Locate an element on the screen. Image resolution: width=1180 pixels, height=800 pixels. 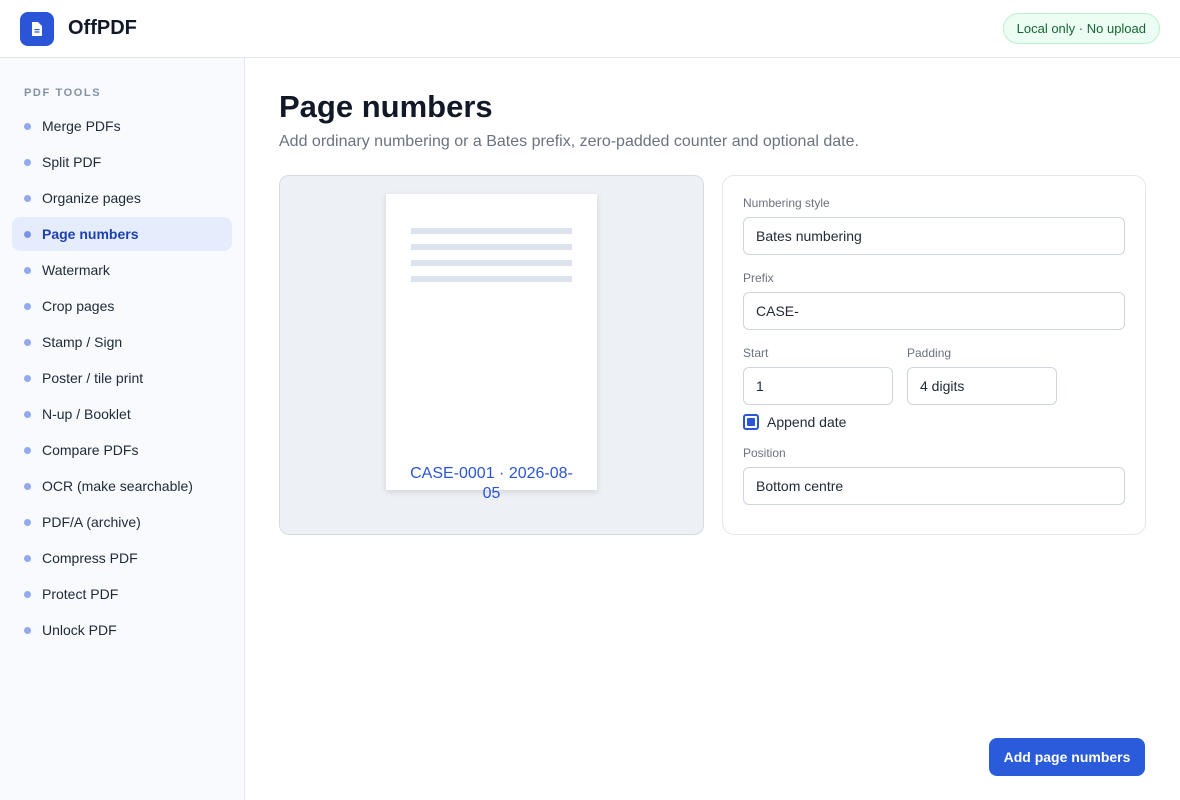
numbering-style-select: Bates numbering is located at coordinates (934, 236).